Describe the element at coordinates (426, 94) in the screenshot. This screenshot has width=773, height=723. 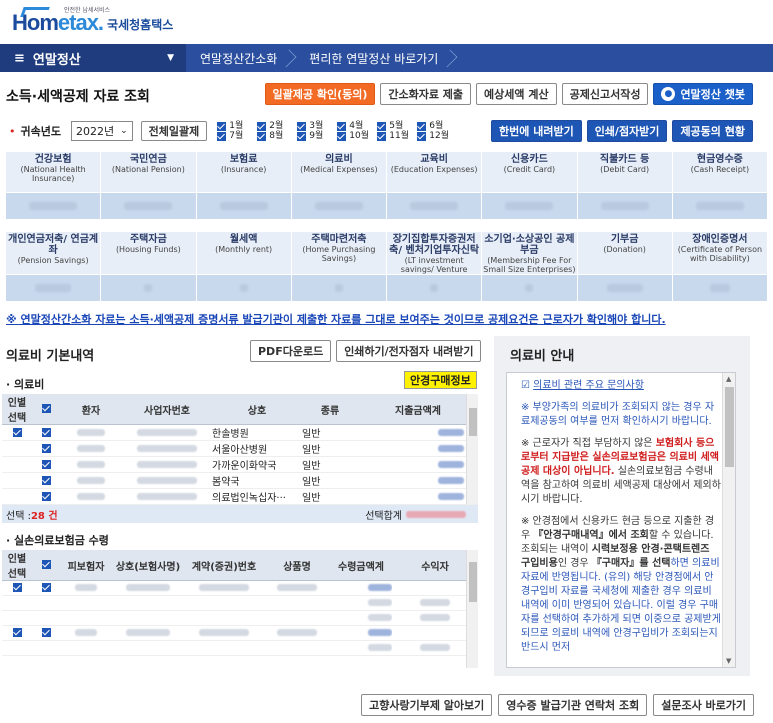
I see `simple-submit-button: 간소화자료 제출` at that location.